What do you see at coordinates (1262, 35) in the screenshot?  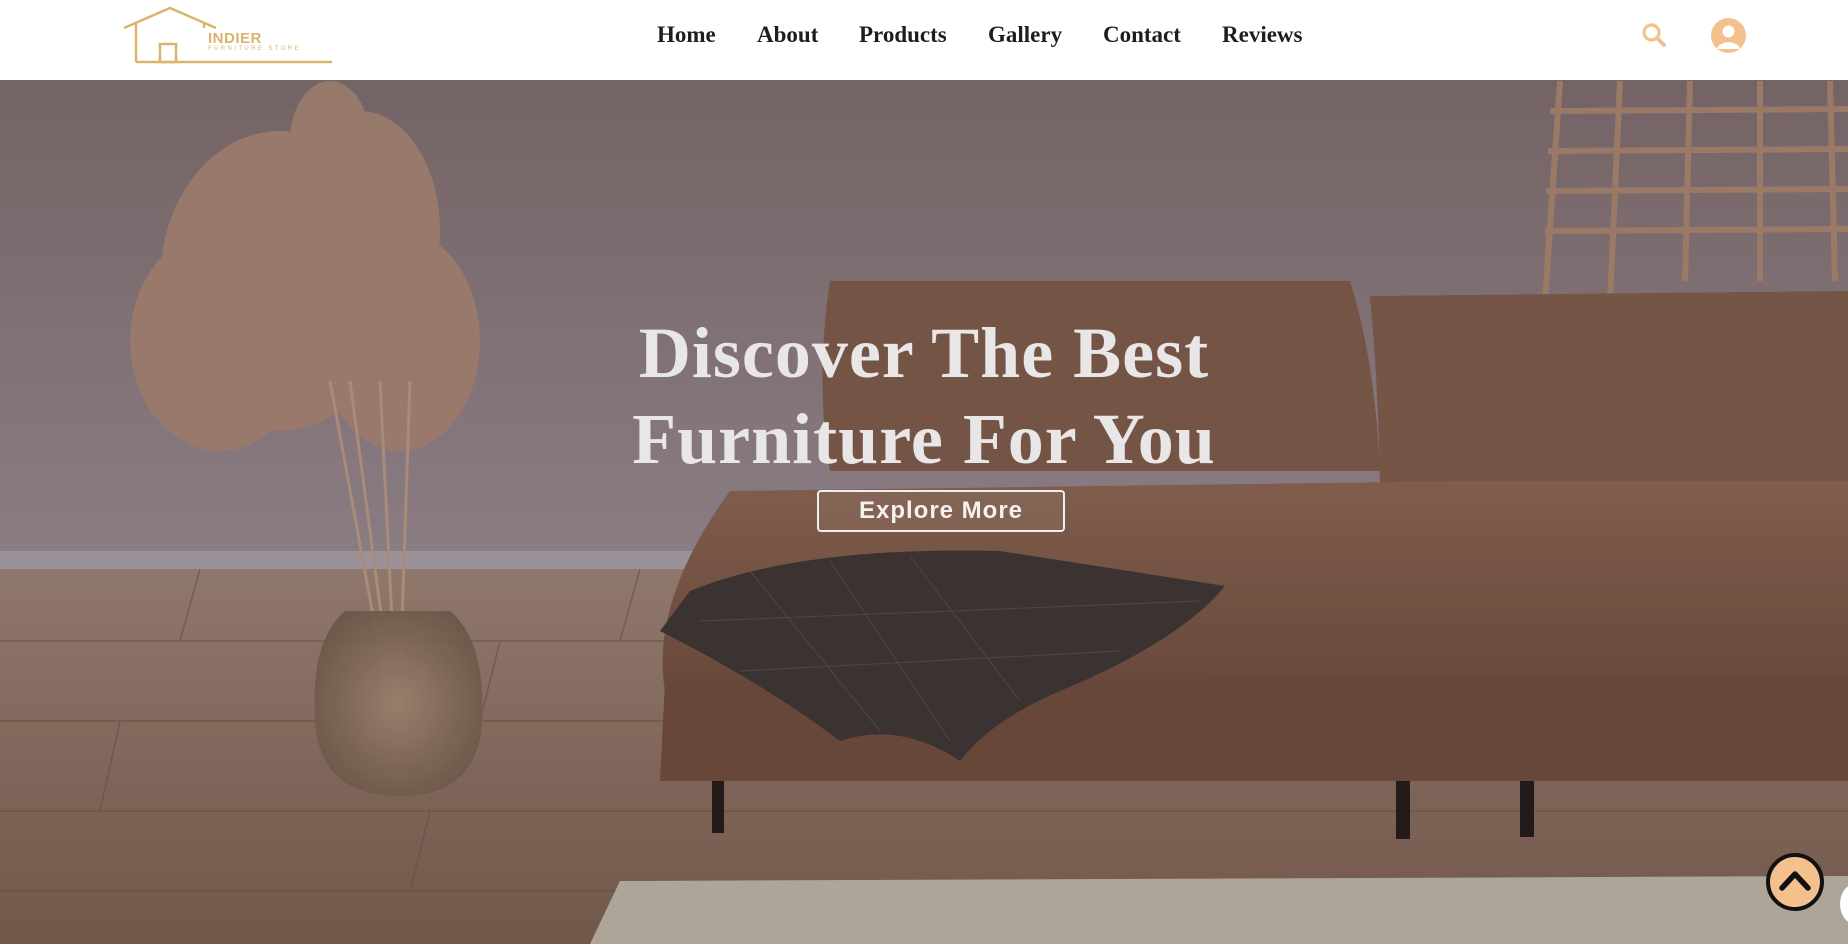 I see `nav-reviews: Reviews` at bounding box center [1262, 35].